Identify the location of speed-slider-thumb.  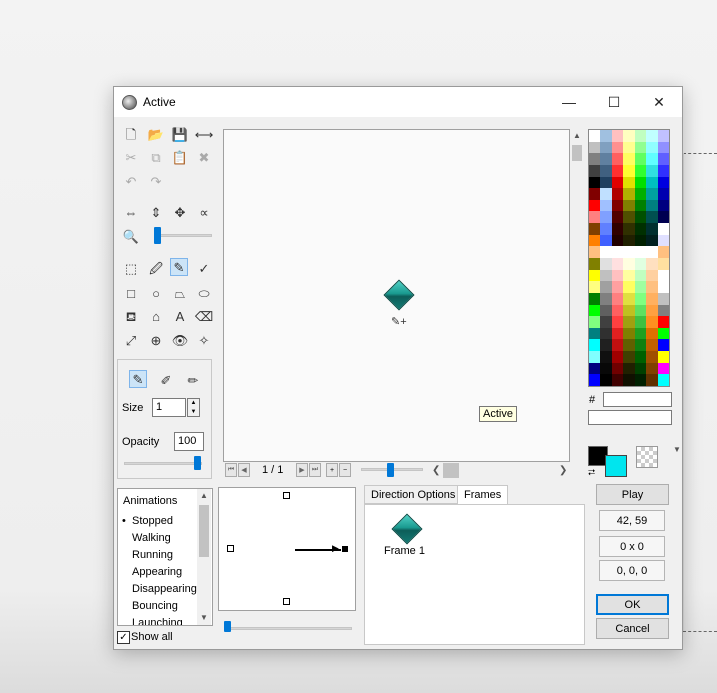
(390, 470).